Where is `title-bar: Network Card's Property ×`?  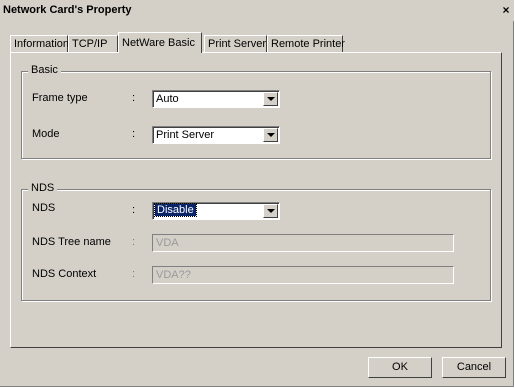
title-bar: Network Card's Property × is located at coordinates (257, 10).